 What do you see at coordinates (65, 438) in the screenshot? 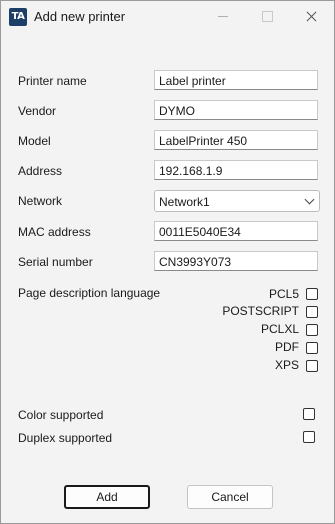
I see `duplex-supported-label: Duplex supported` at bounding box center [65, 438].